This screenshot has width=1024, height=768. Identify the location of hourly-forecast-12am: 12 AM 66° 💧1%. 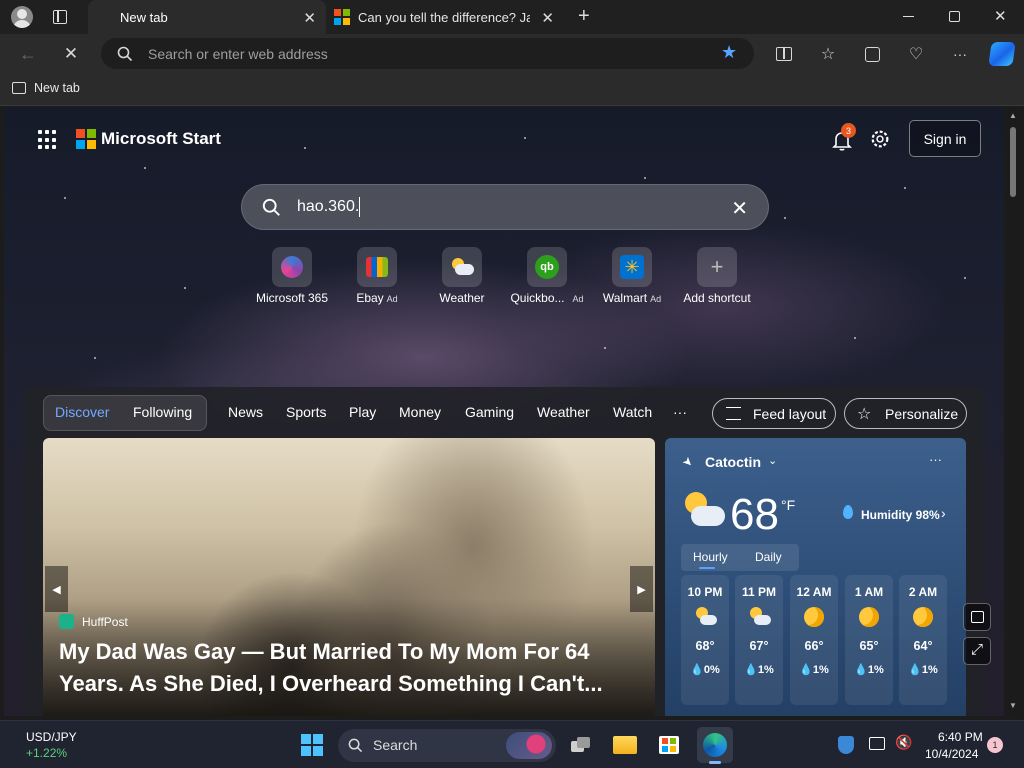
(814, 640).